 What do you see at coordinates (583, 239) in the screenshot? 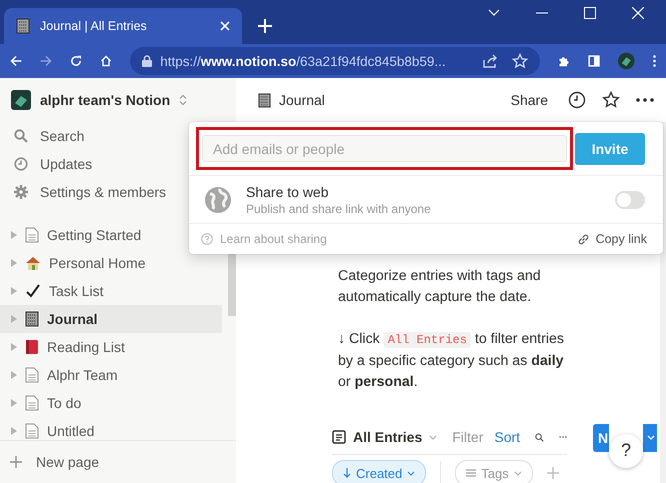
I see `link-icon` at bounding box center [583, 239].